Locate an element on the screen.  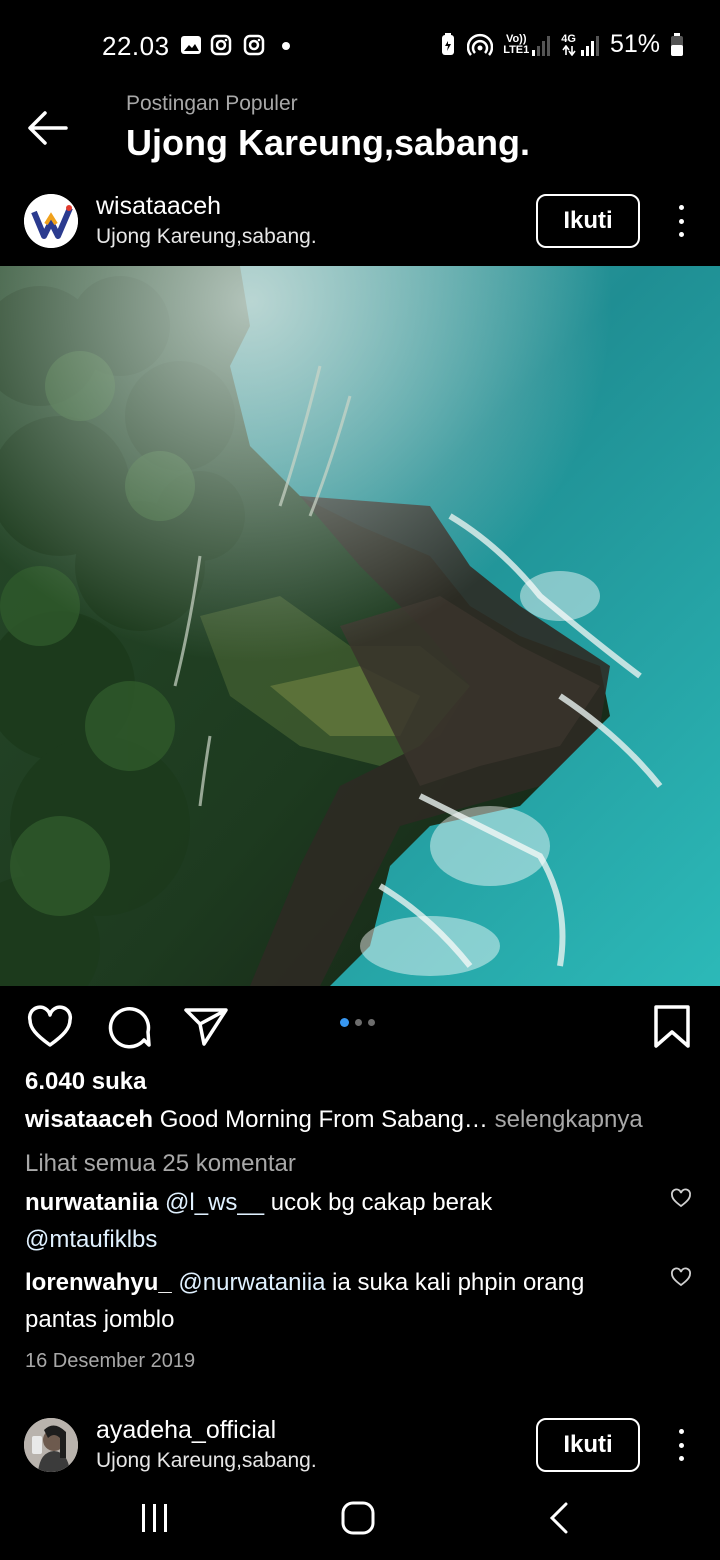
recent-apps-button is located at coordinates (155, 1520).